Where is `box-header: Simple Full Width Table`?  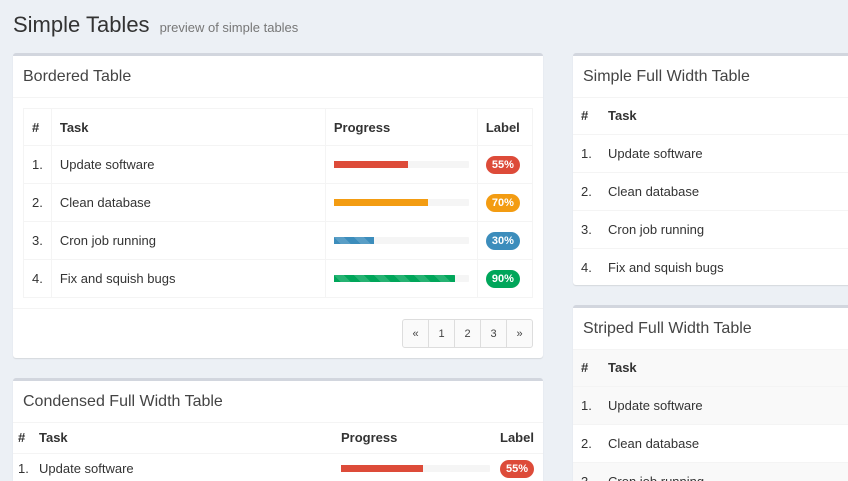 box-header: Simple Full Width Table is located at coordinates (710, 77).